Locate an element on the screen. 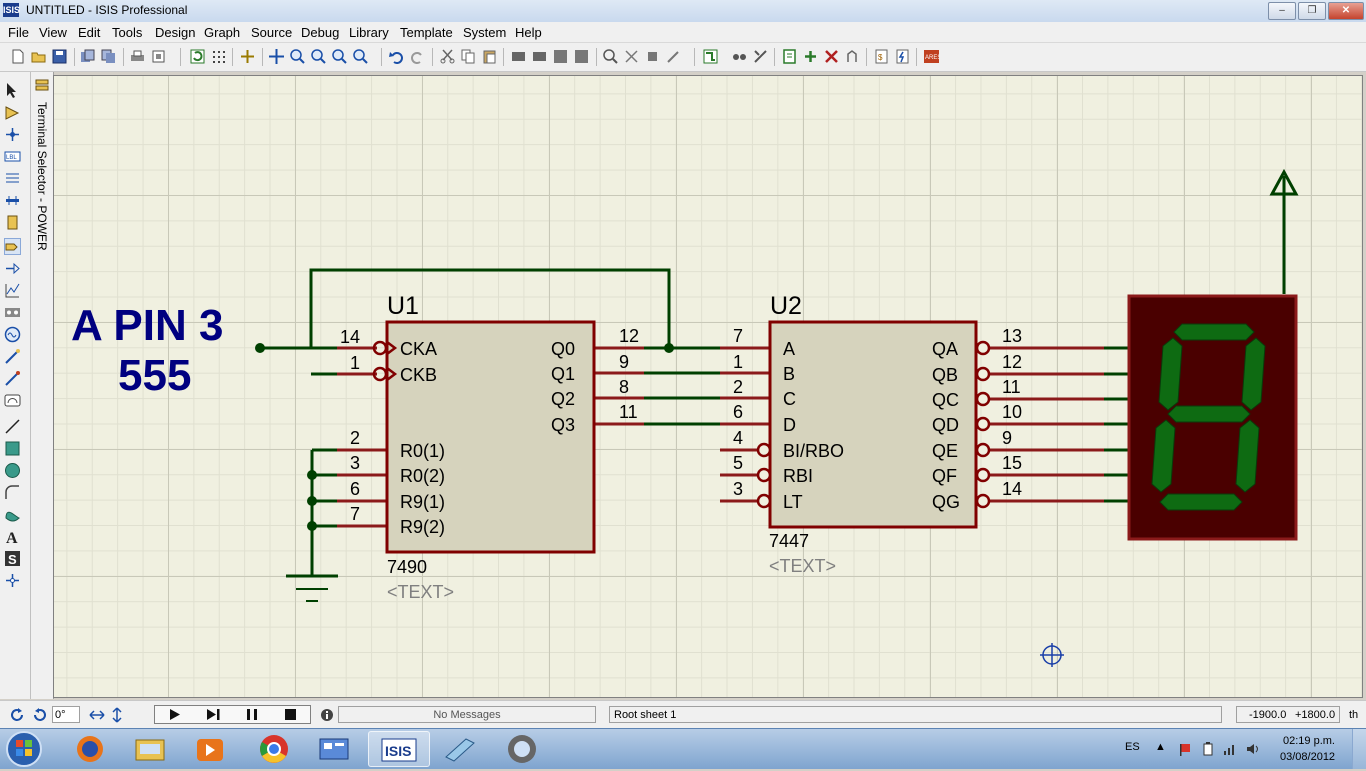  volume-icon is located at coordinates (1253, 749).